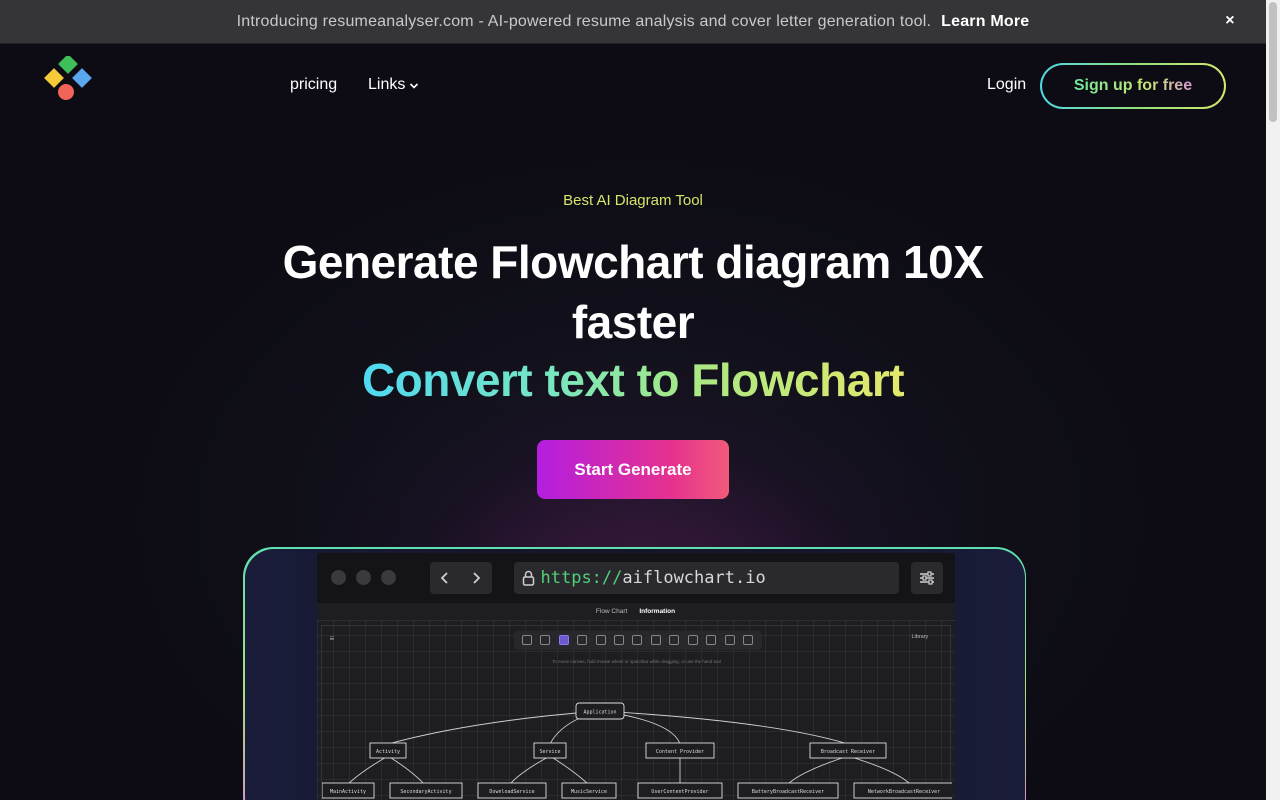 This screenshot has height=800, width=1280. I want to click on learn-more-link: Learn More, so click(985, 22).